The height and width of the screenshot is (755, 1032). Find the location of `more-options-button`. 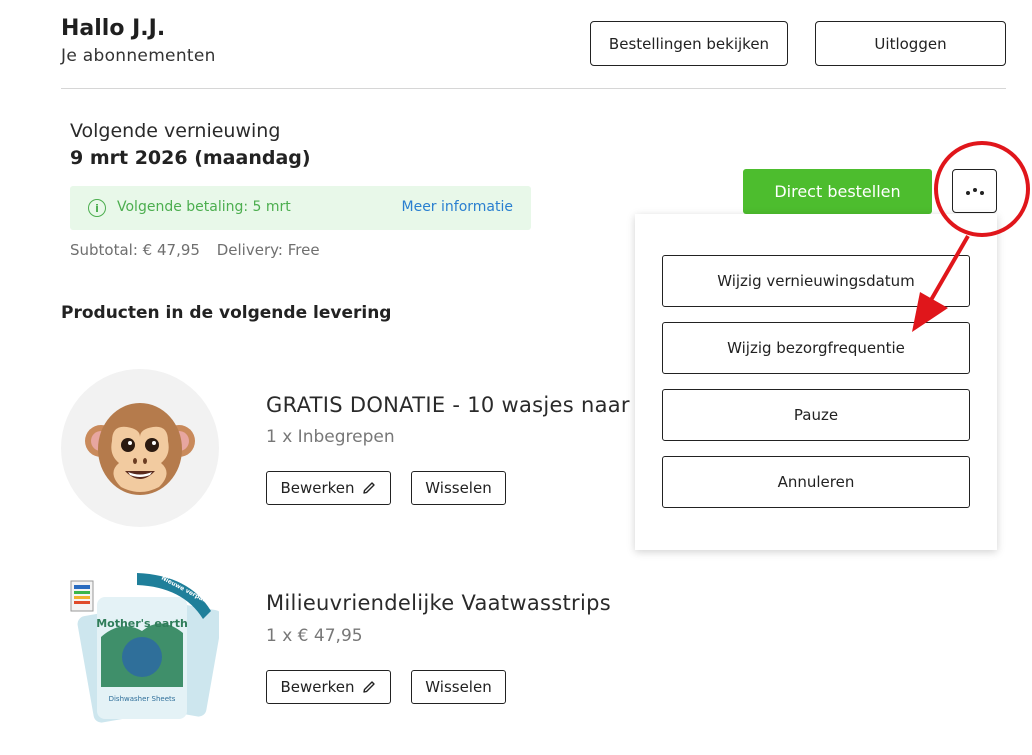

more-options-button is located at coordinates (974, 191).